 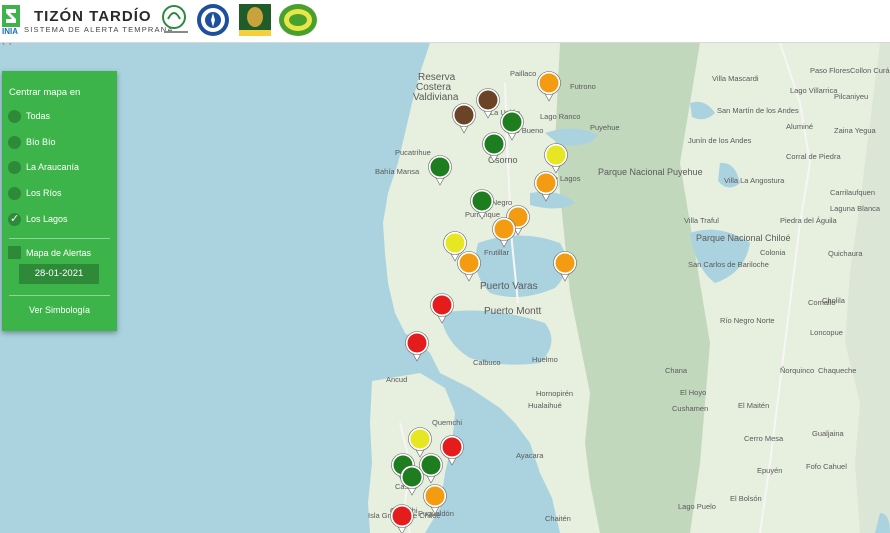 What do you see at coordinates (255, 20) in the screenshot?
I see `papachile-logo` at bounding box center [255, 20].